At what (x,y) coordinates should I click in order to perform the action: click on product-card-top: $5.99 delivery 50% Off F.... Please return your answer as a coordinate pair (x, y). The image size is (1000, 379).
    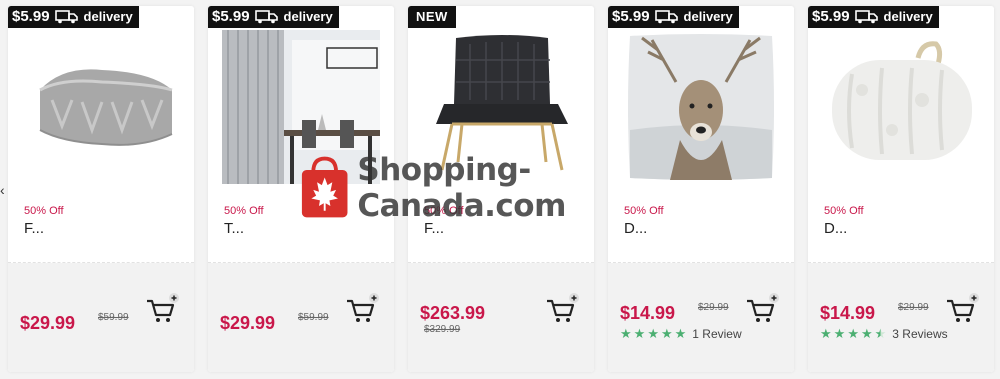
    Looking at the image, I should click on (101, 134).